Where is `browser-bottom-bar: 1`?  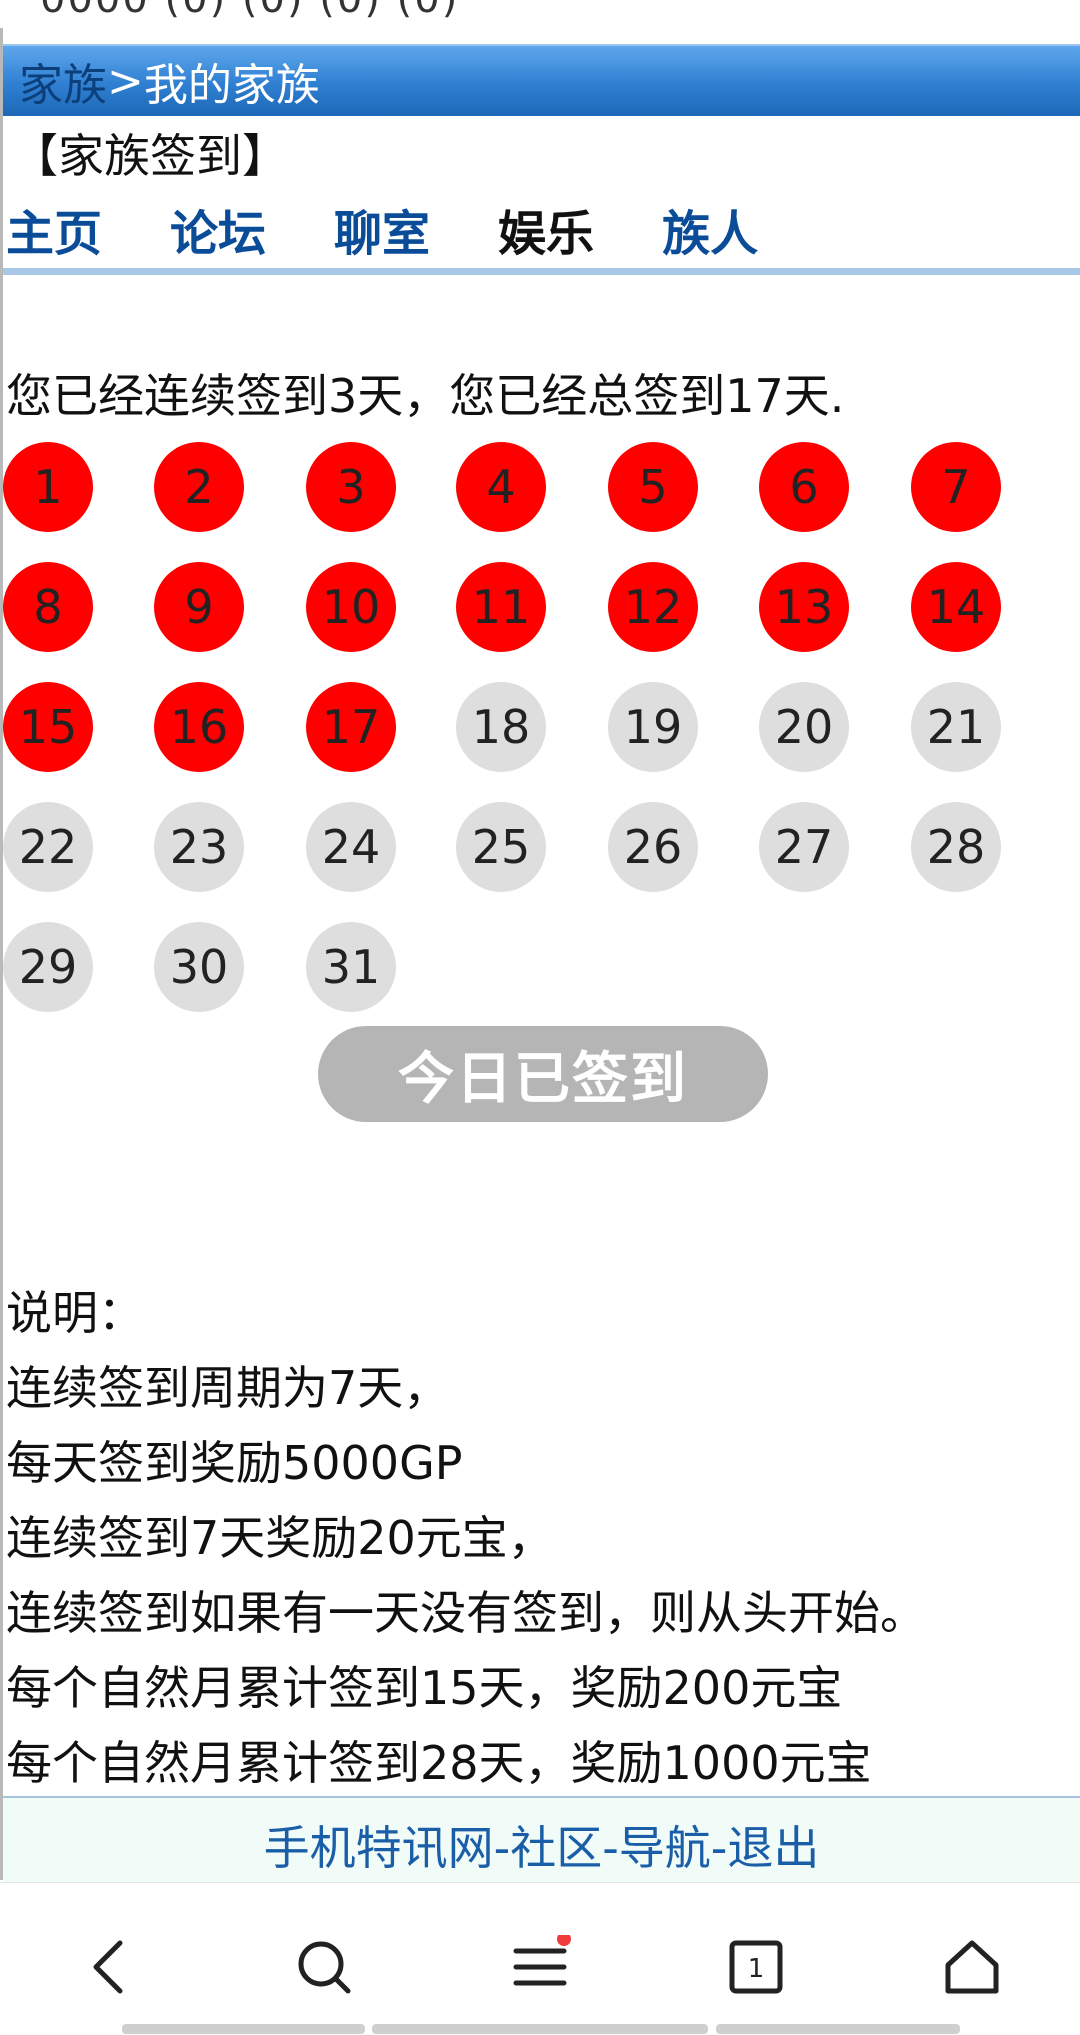 browser-bottom-bar: 1 is located at coordinates (540, 1958).